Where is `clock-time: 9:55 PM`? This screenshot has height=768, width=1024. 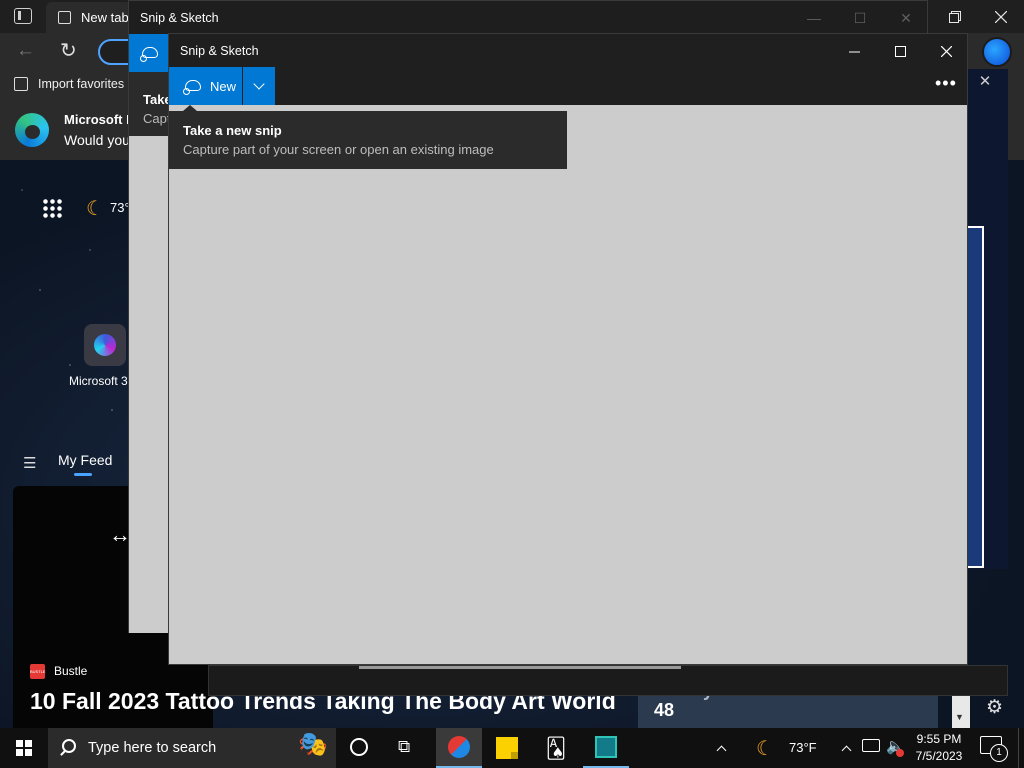 clock-time: 9:55 PM is located at coordinates (939, 739).